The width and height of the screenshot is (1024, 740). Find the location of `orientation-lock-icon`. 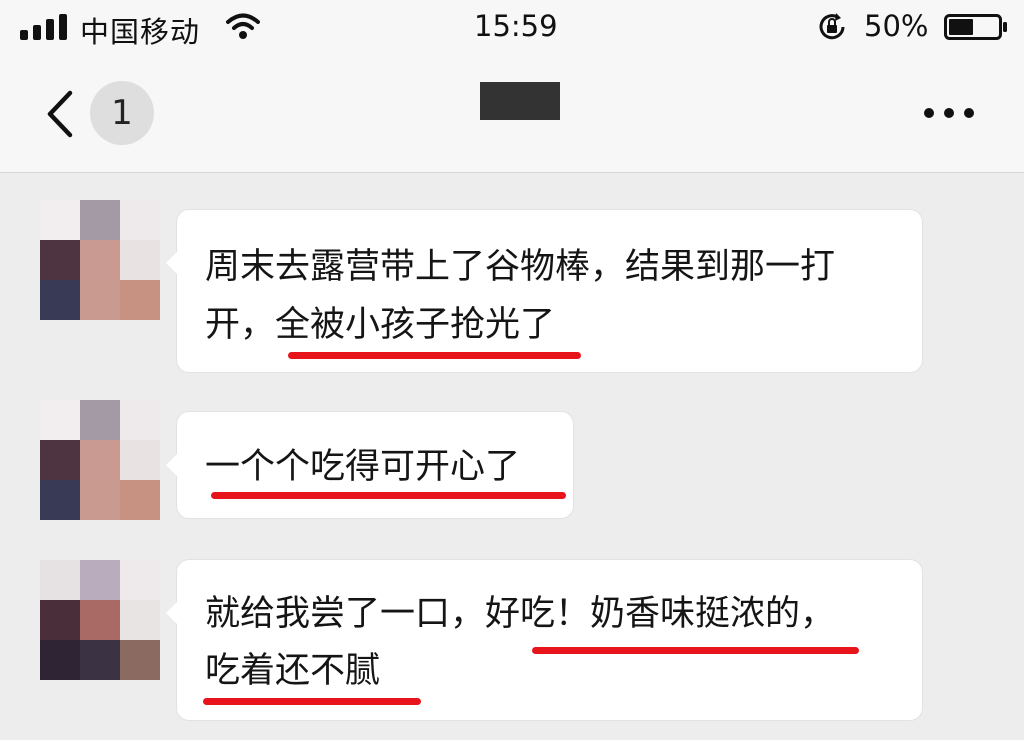

orientation-lock-icon is located at coordinates (832, 26).